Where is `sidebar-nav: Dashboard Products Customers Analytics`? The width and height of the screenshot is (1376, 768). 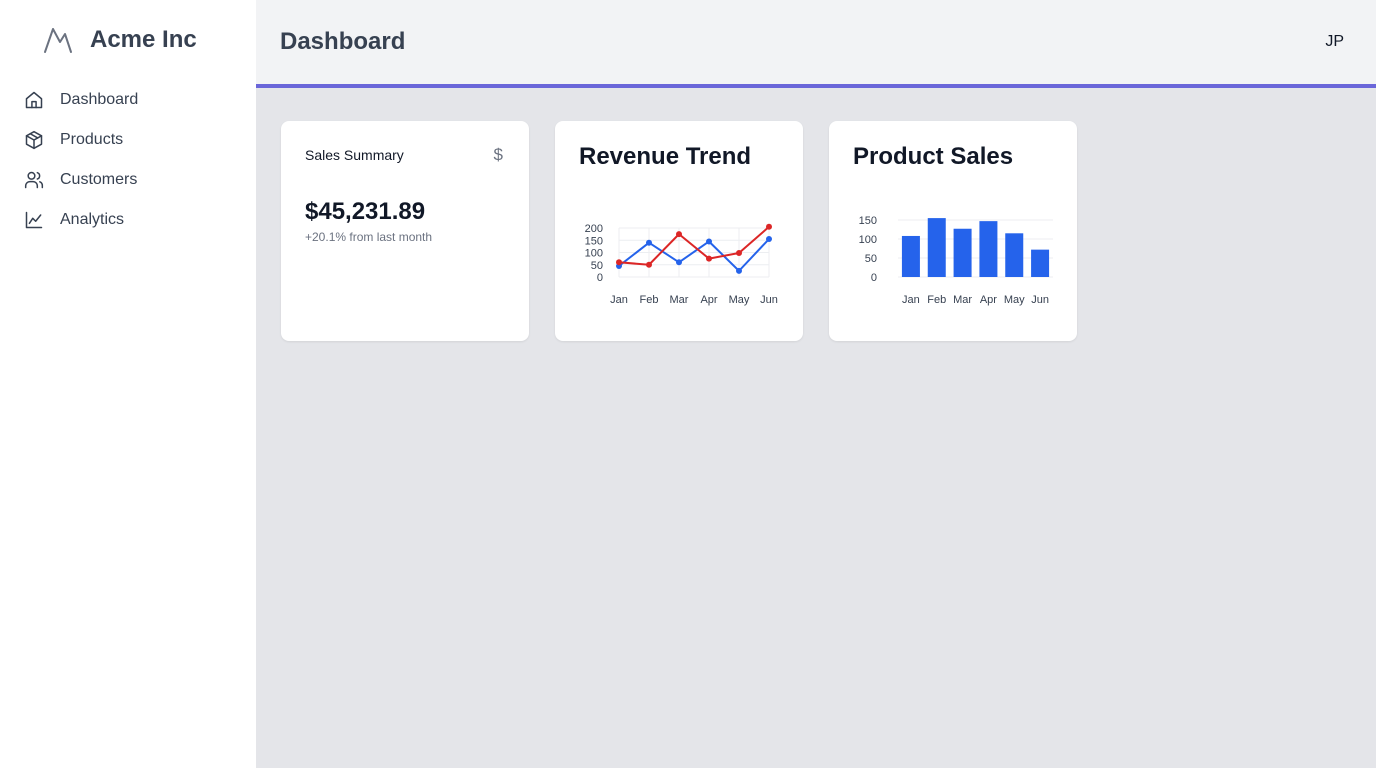
sidebar-nav: Dashboard Products Customers Analytics is located at coordinates (129, 160).